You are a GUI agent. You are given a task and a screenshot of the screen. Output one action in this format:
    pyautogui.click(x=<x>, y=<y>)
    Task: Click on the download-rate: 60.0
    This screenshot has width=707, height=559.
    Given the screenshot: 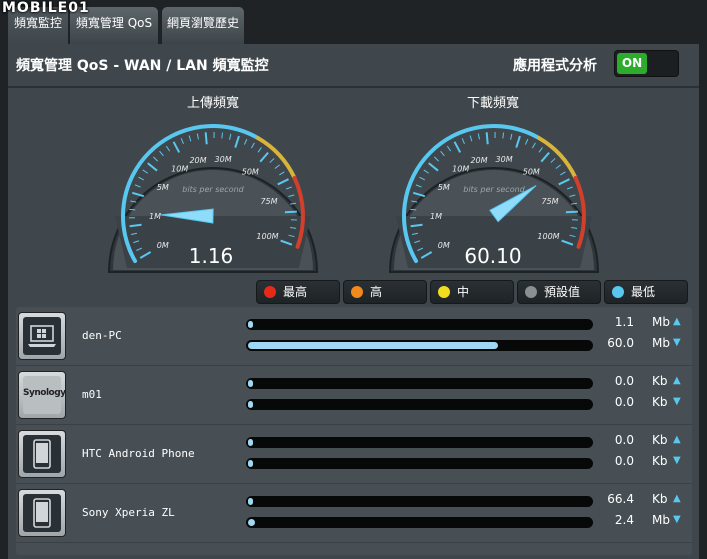 What is the action you would take?
    pyautogui.click(x=620, y=343)
    